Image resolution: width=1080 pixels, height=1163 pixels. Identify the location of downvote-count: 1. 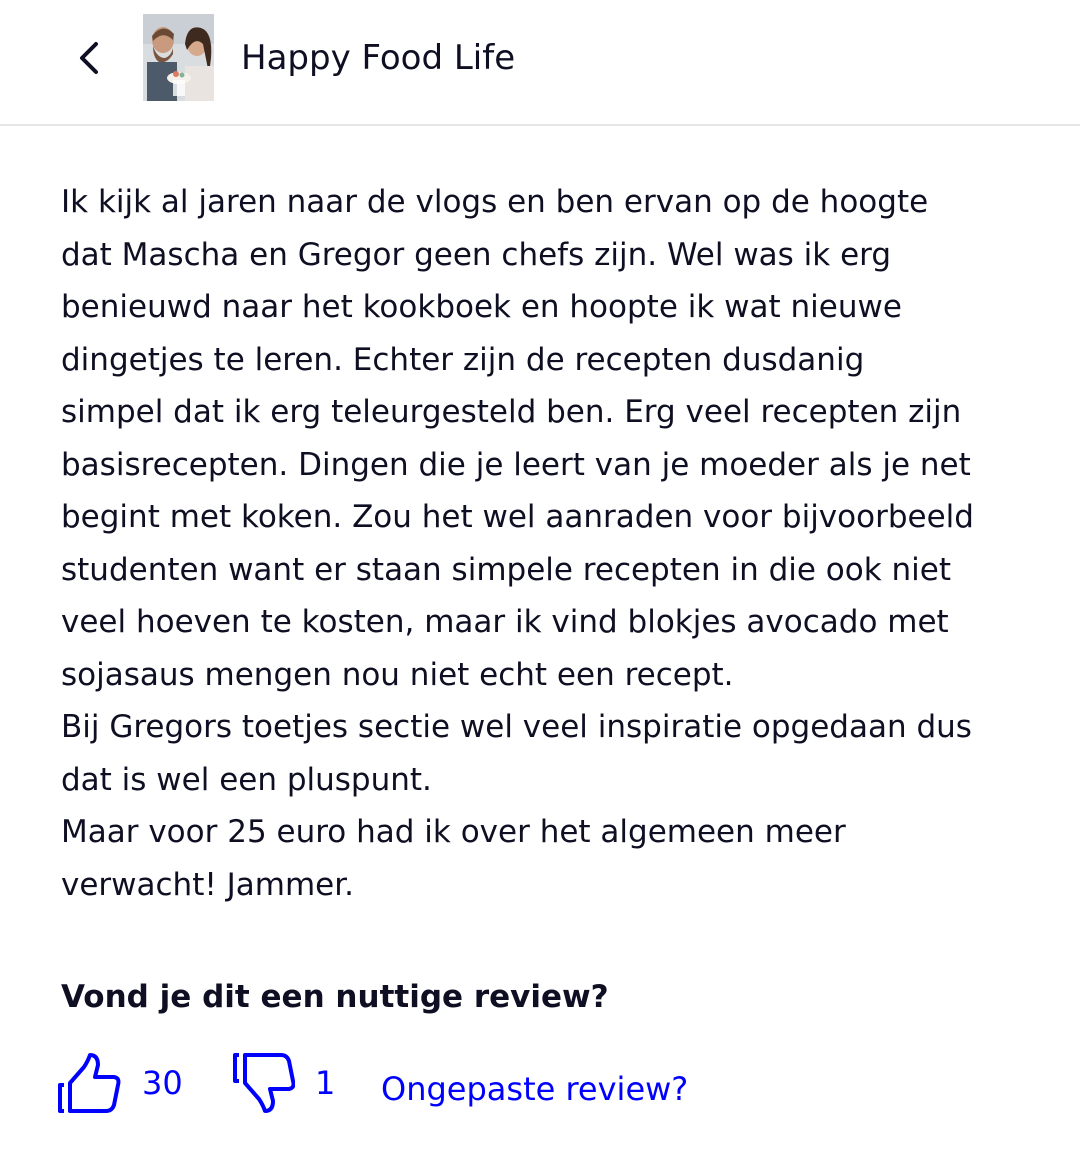
(325, 1083).